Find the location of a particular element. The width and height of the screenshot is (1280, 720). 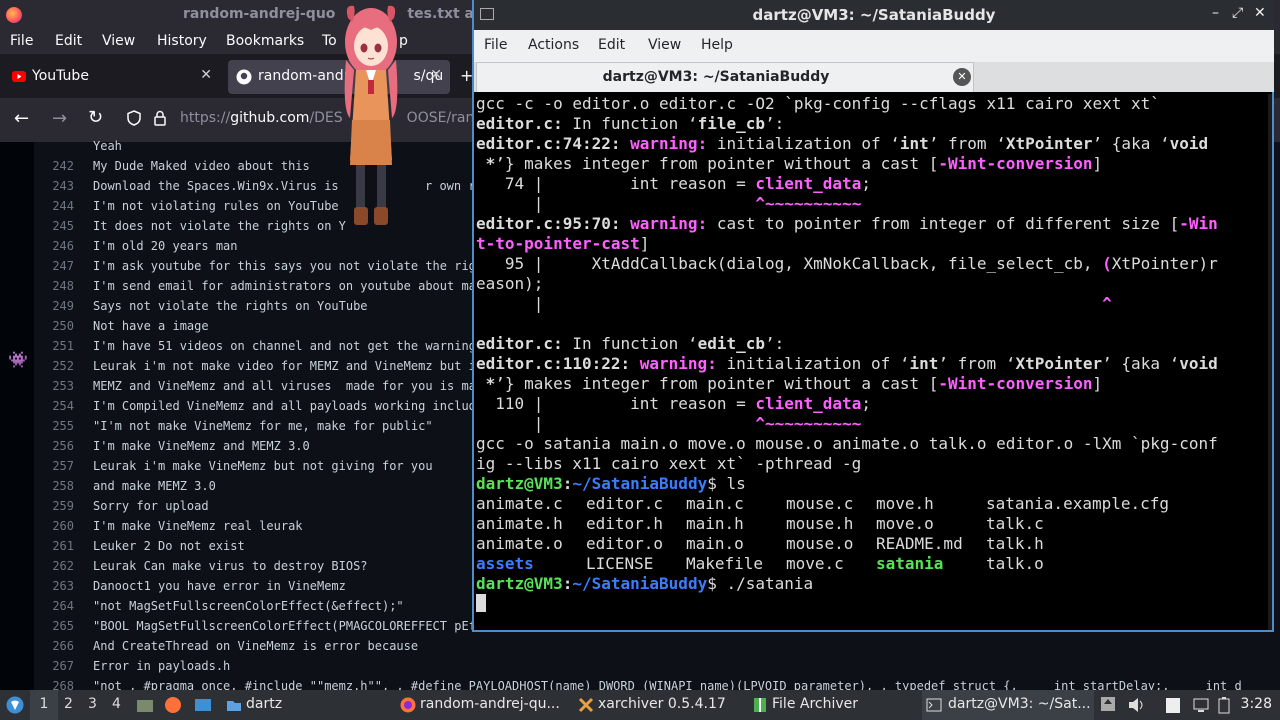

menu-bookmarks: Bookmarks is located at coordinates (265, 41).